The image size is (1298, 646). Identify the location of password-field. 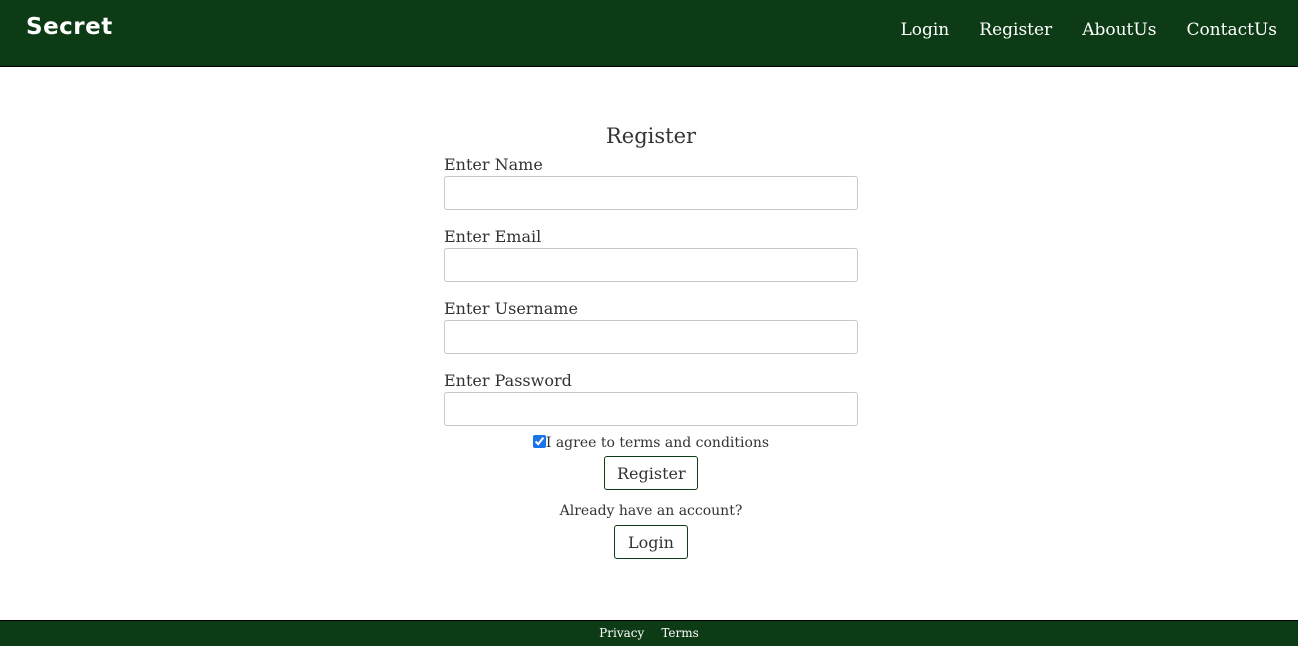
(651, 409).